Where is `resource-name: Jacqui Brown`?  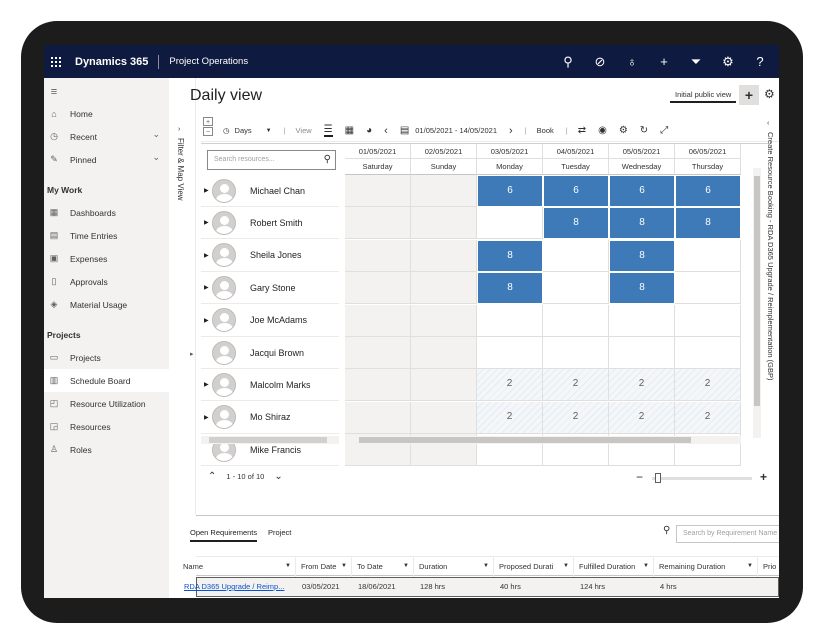
resource-name: Jacqui Brown is located at coordinates (277, 353).